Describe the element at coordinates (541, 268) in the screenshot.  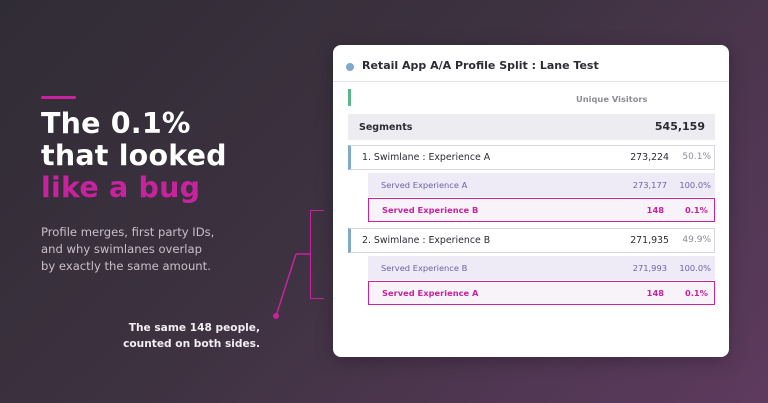
I see `served-row-b-b: Served Experience B 271,993 100.0%` at that location.